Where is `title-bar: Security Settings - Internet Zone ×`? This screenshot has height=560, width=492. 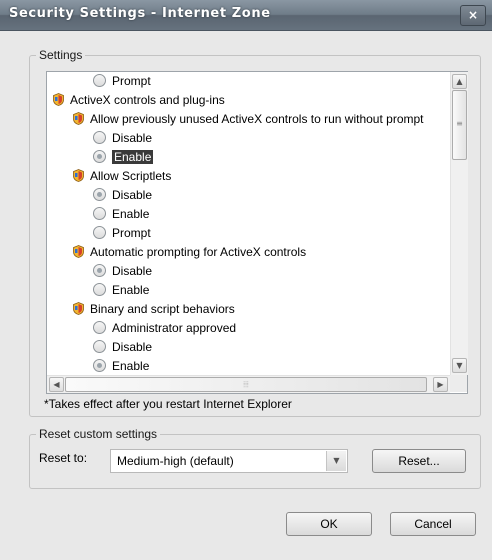 title-bar: Security Settings - Internet Zone × is located at coordinates (246, 15).